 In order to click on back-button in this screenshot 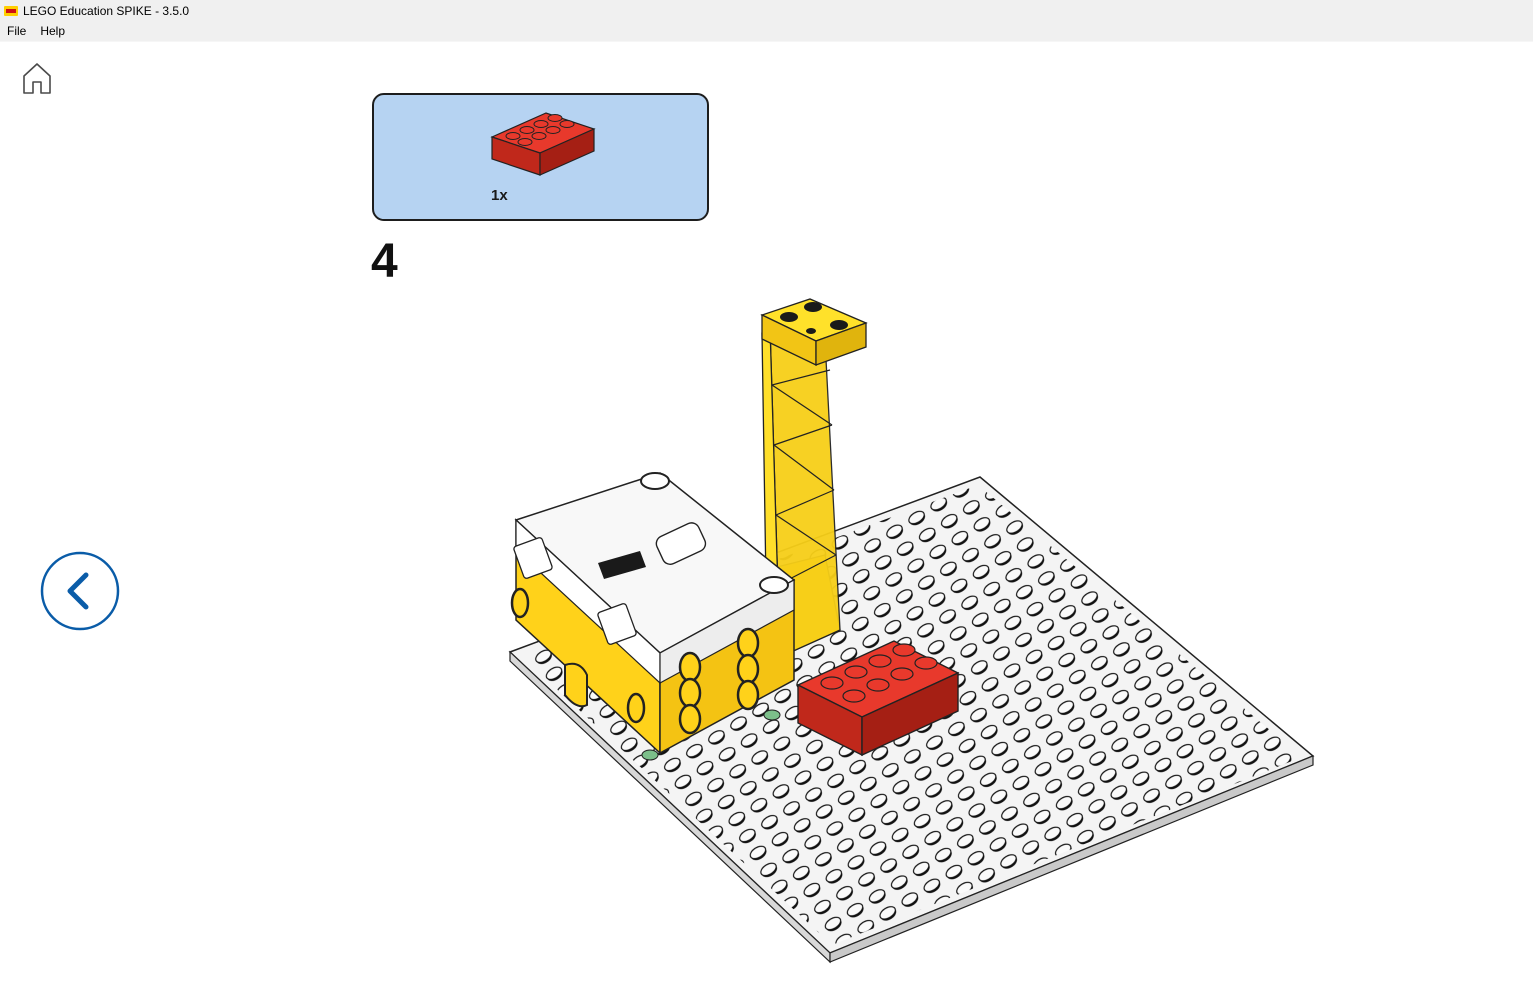, I will do `click(80, 591)`.